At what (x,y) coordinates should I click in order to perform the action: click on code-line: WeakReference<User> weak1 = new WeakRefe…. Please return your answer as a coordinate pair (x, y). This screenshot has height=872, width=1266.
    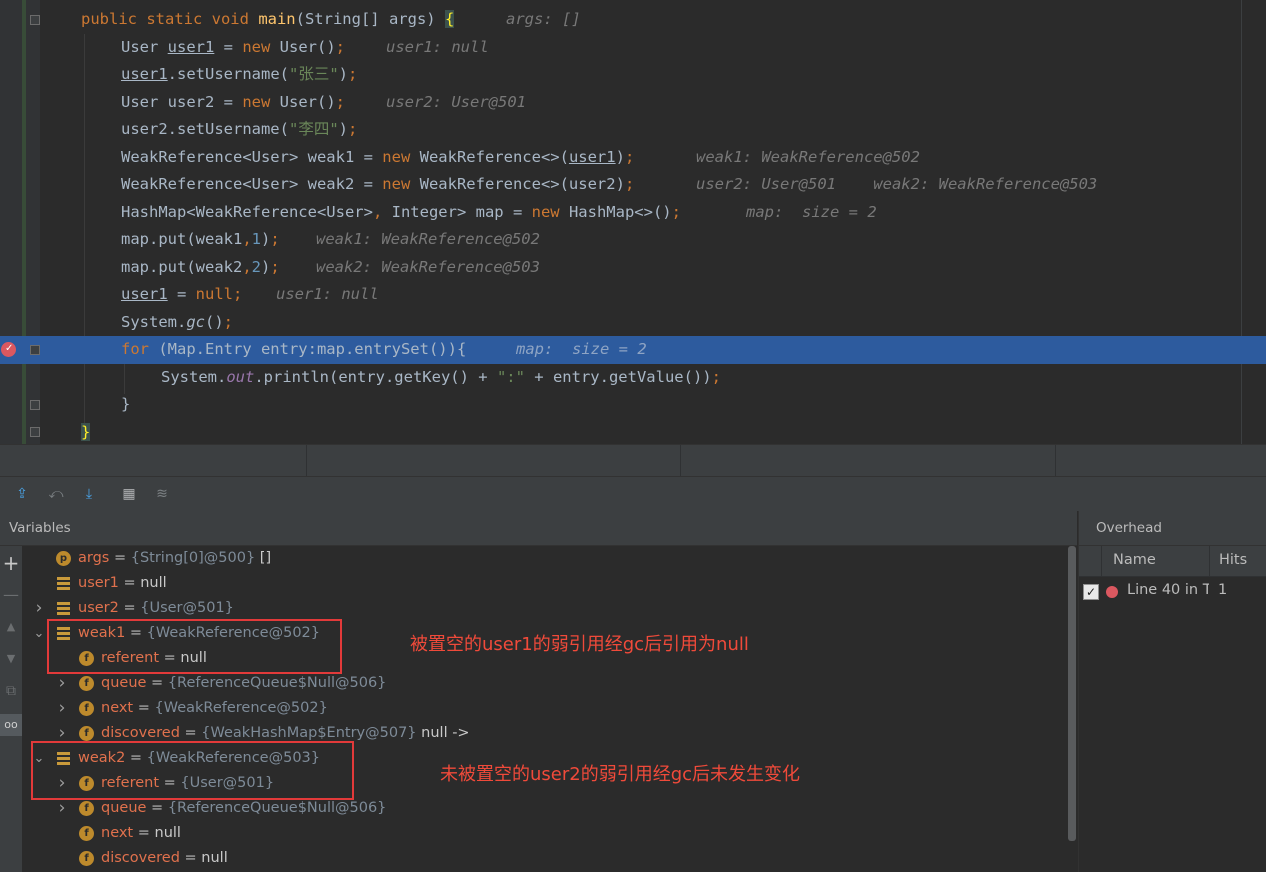
    Looking at the image, I should click on (633, 158).